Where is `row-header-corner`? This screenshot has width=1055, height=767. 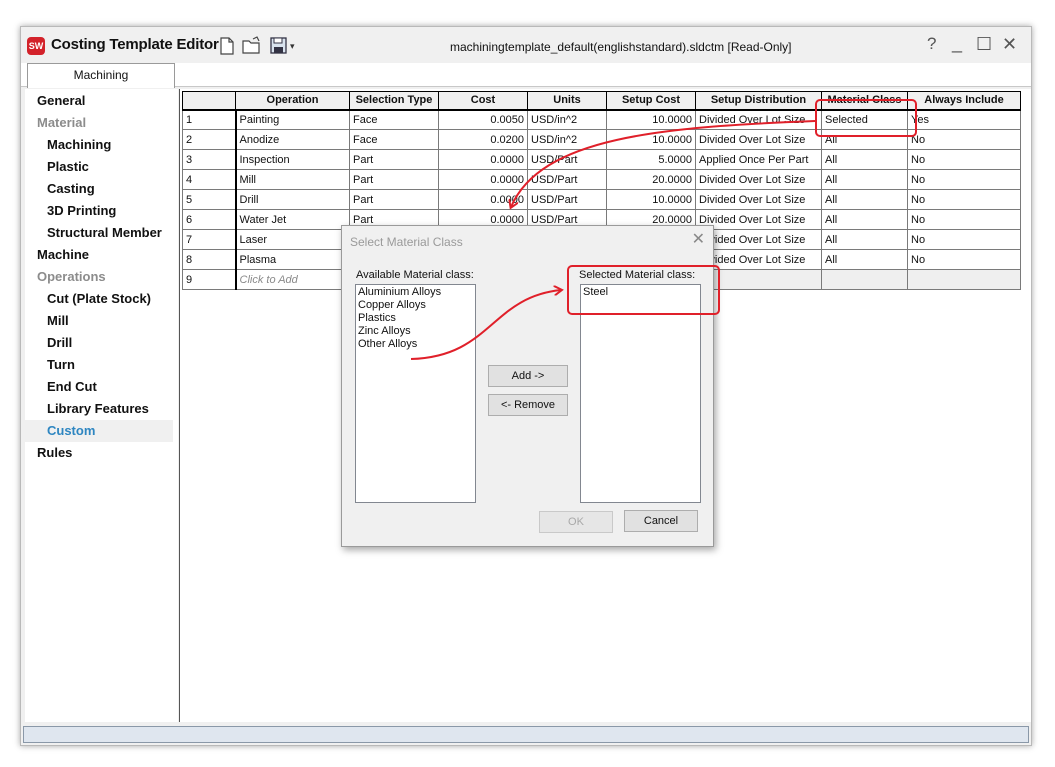
row-header-corner is located at coordinates (209, 101).